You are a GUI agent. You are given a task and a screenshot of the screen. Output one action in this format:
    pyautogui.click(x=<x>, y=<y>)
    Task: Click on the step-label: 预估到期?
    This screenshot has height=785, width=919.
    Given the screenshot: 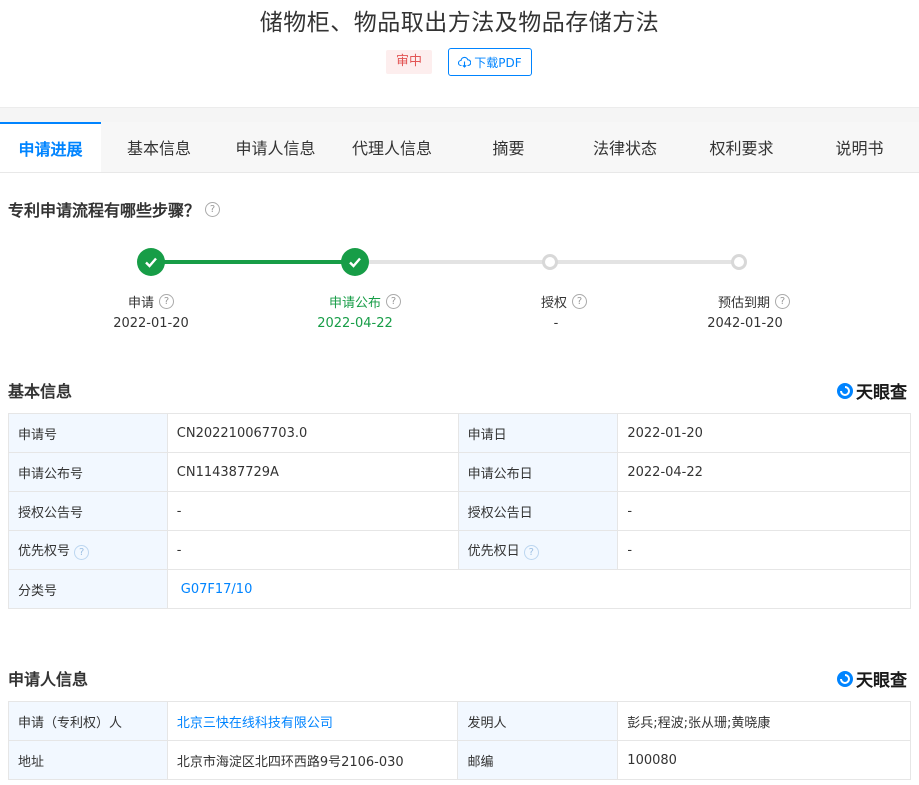 What is the action you would take?
    pyautogui.click(x=754, y=301)
    